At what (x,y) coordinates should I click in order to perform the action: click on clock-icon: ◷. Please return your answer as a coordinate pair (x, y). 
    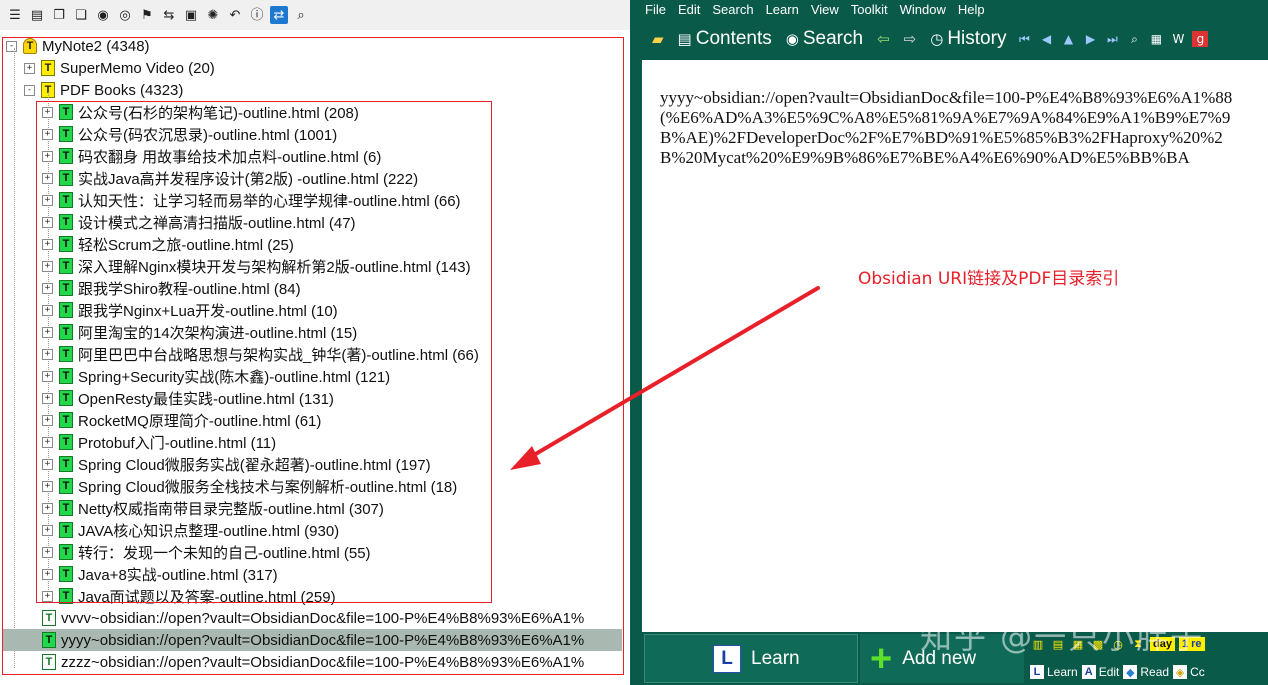
    Looking at the image, I should click on (1118, 644).